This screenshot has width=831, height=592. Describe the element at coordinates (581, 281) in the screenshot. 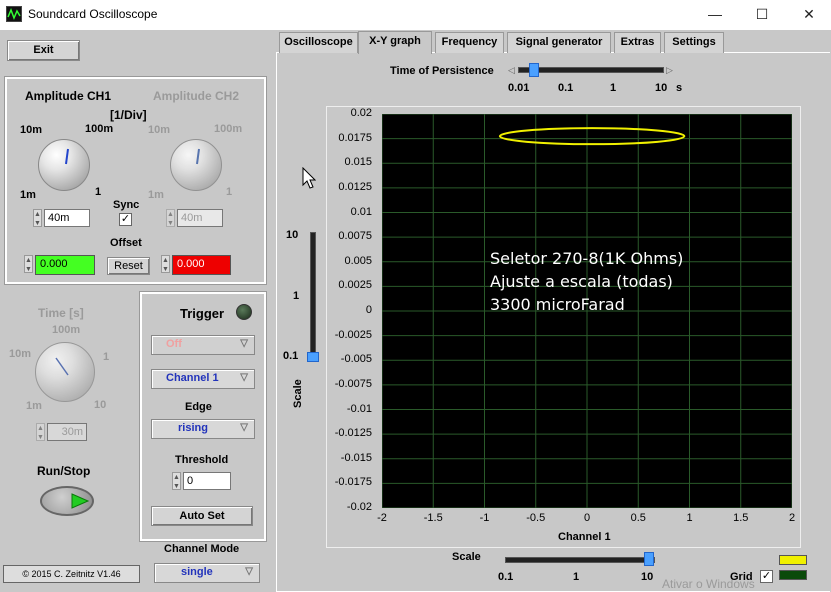

I see `note-line-2: Ajuste a escala (todas)` at that location.